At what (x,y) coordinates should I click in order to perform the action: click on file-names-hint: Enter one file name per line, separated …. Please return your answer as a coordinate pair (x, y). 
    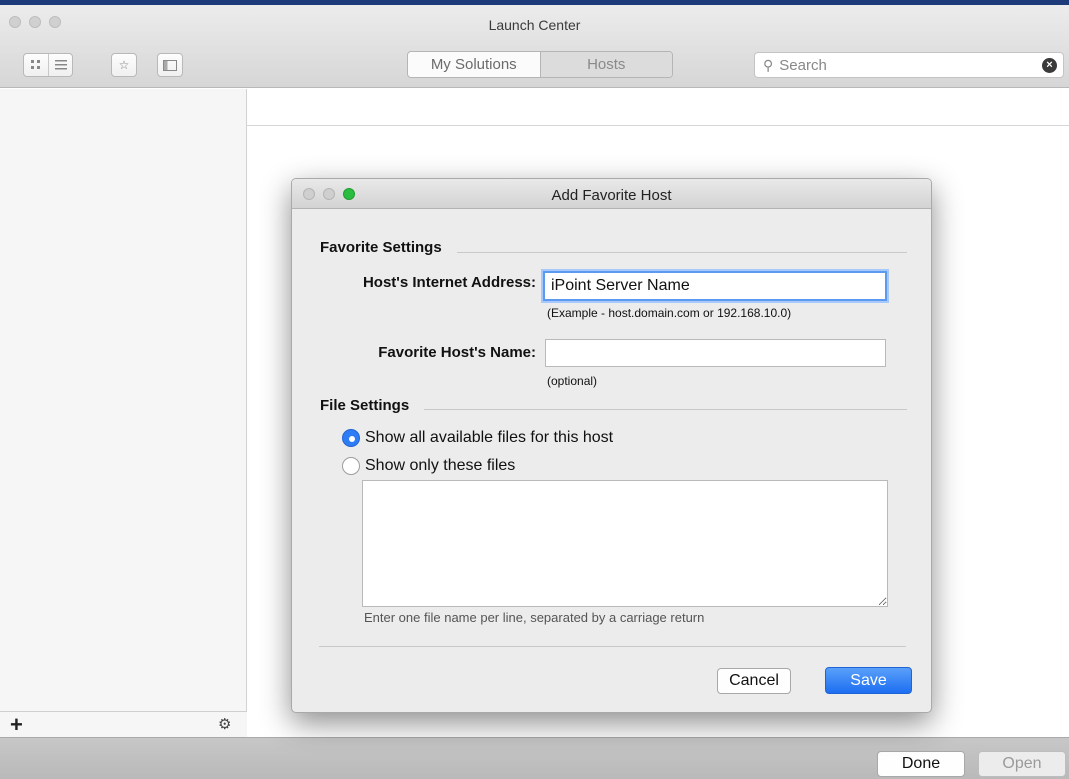
    Looking at the image, I should click on (534, 617).